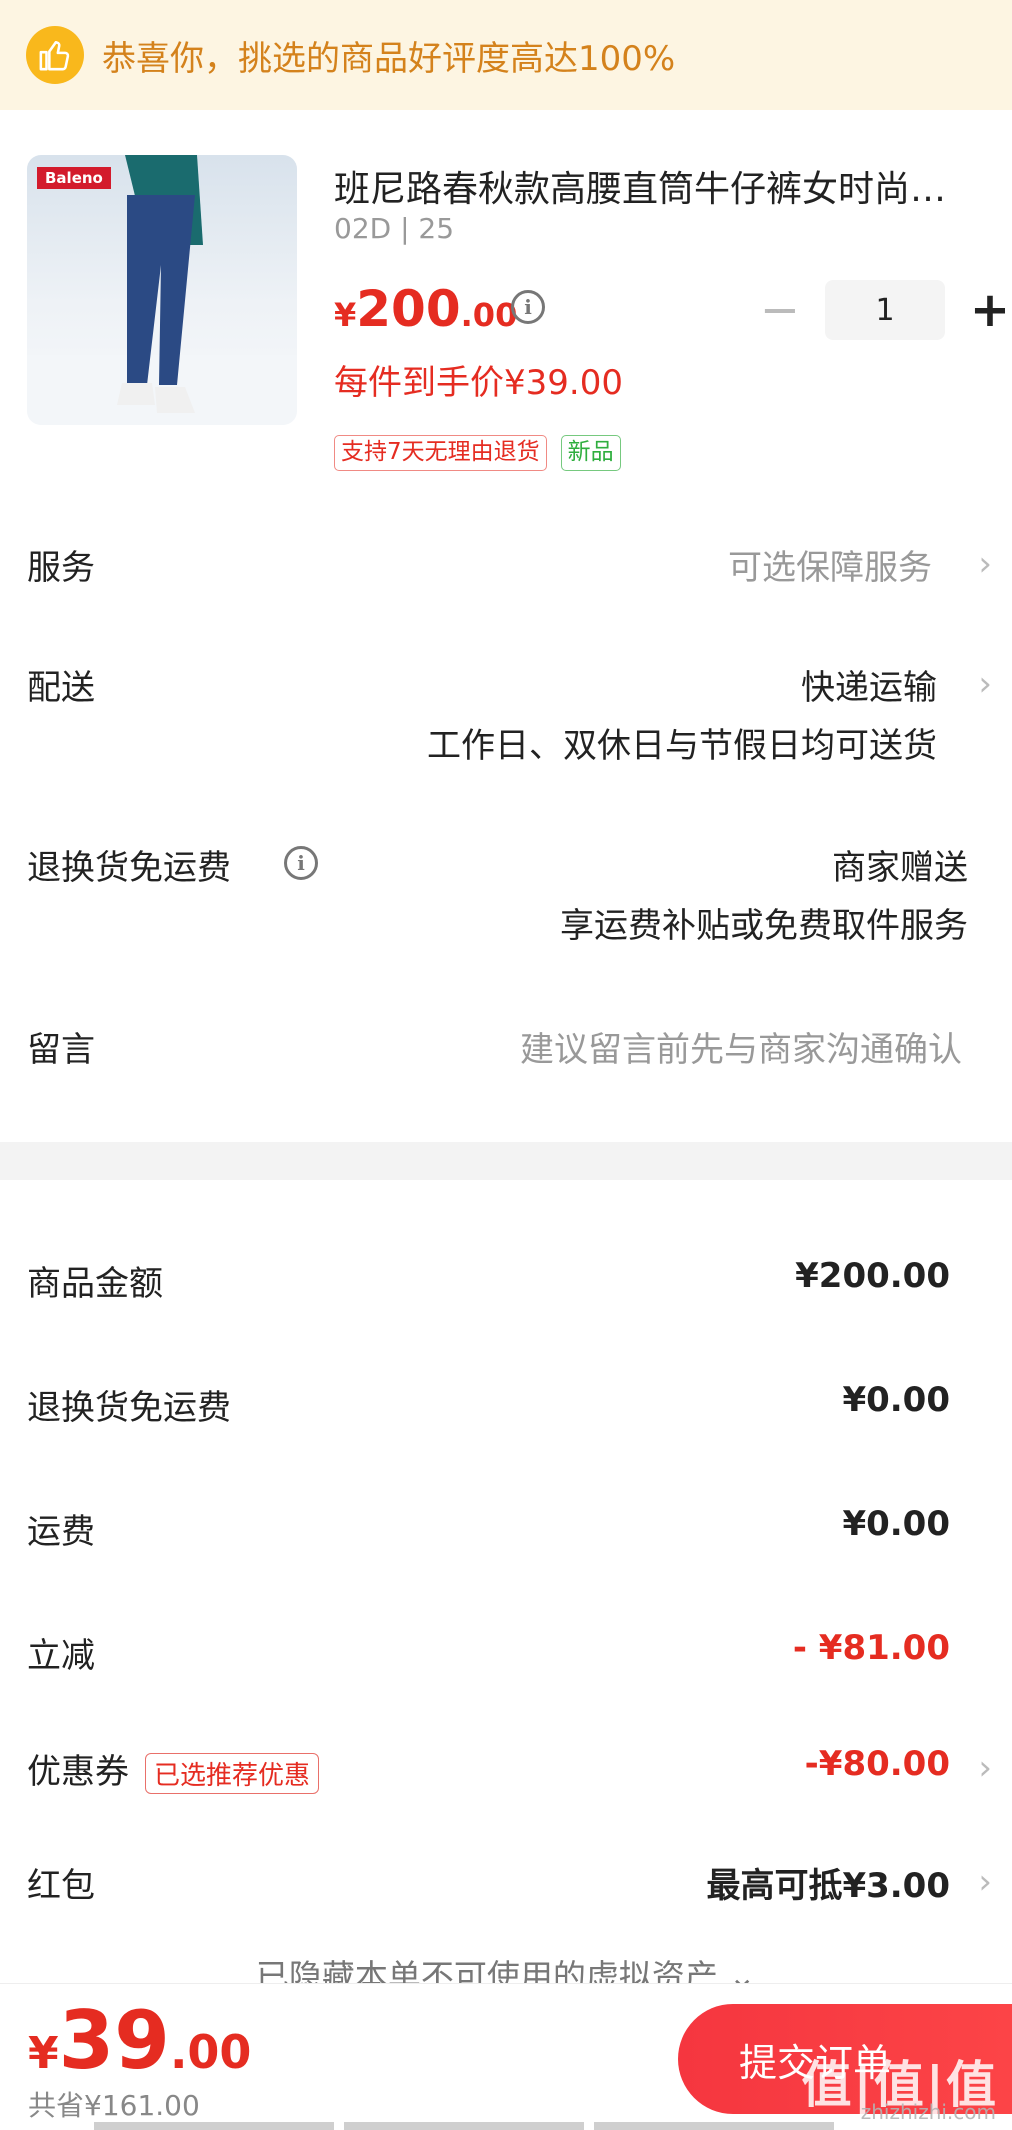 Image resolution: width=1012 pixels, height=2130 pixels. I want to click on return-freight-label: 退换货免运费, so click(129, 868).